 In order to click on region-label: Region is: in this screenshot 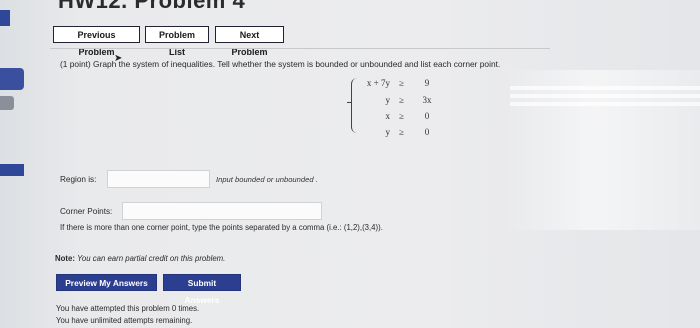, I will do `click(78, 179)`.